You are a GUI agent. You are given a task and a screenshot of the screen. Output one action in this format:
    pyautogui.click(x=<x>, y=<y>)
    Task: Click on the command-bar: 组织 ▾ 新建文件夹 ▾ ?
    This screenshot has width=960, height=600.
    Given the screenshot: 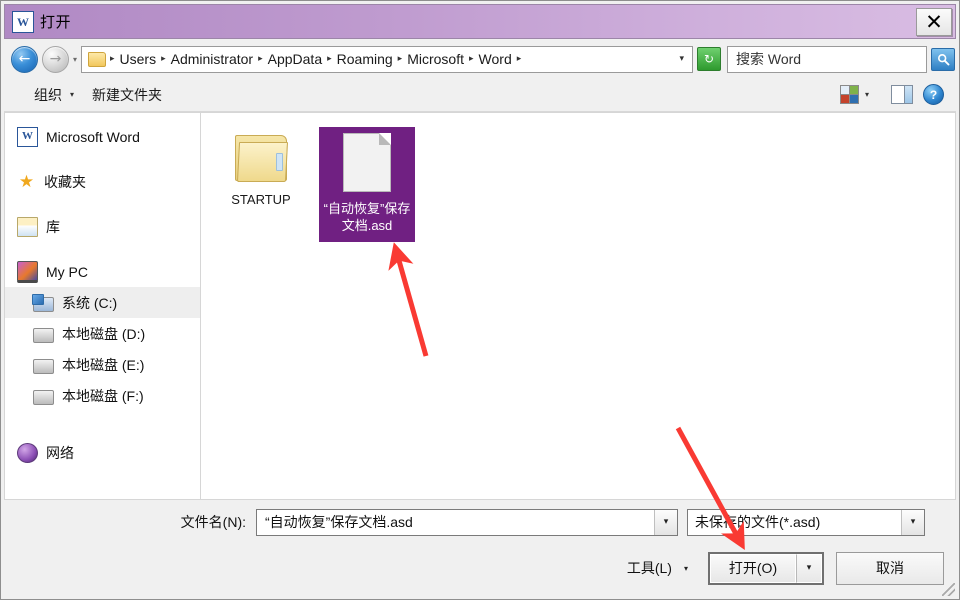 What is the action you would take?
    pyautogui.click(x=480, y=95)
    